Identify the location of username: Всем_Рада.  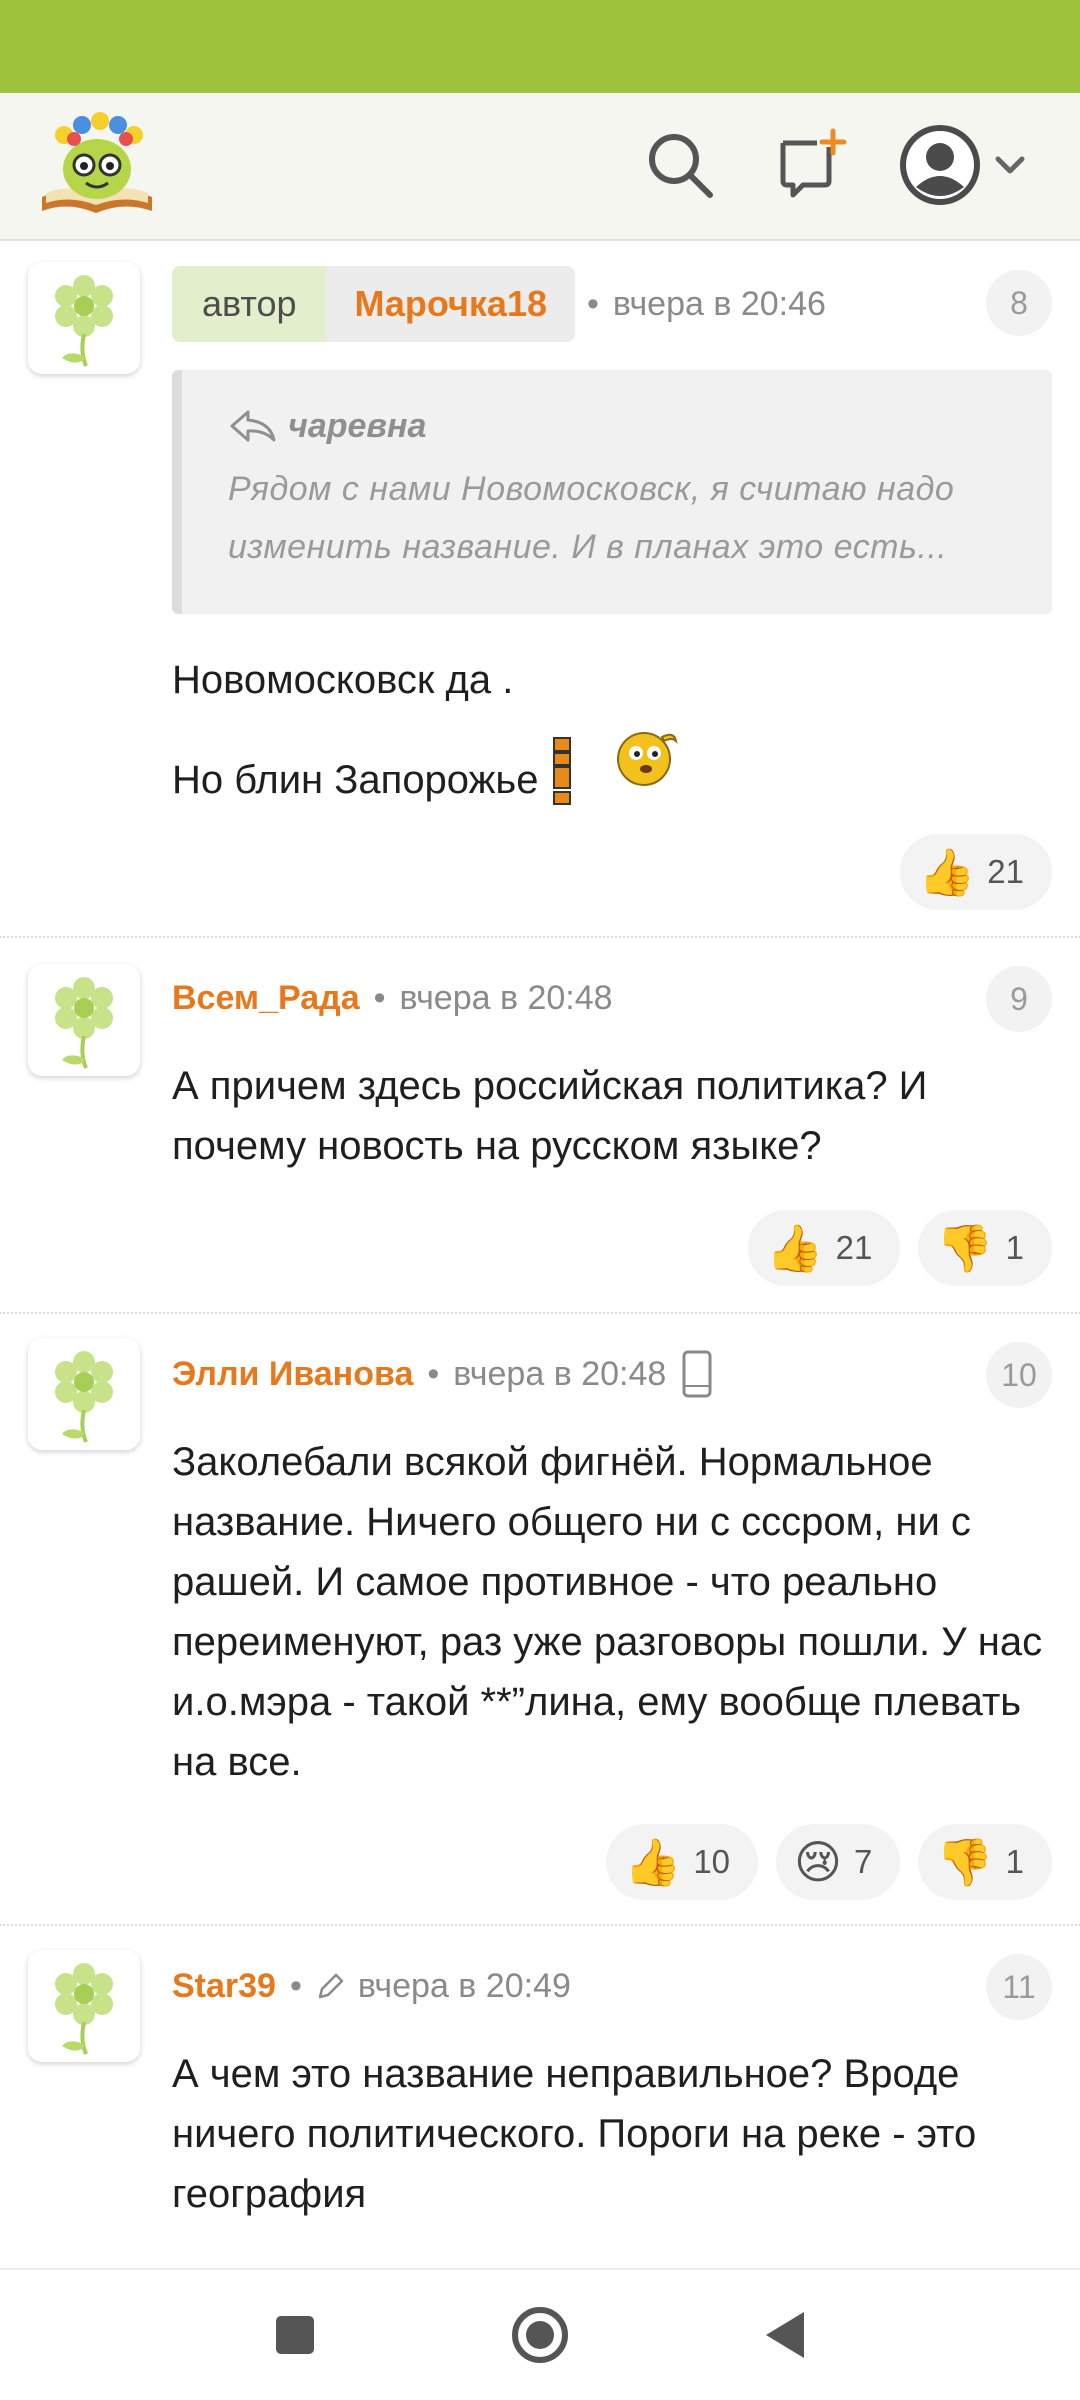
(266, 998).